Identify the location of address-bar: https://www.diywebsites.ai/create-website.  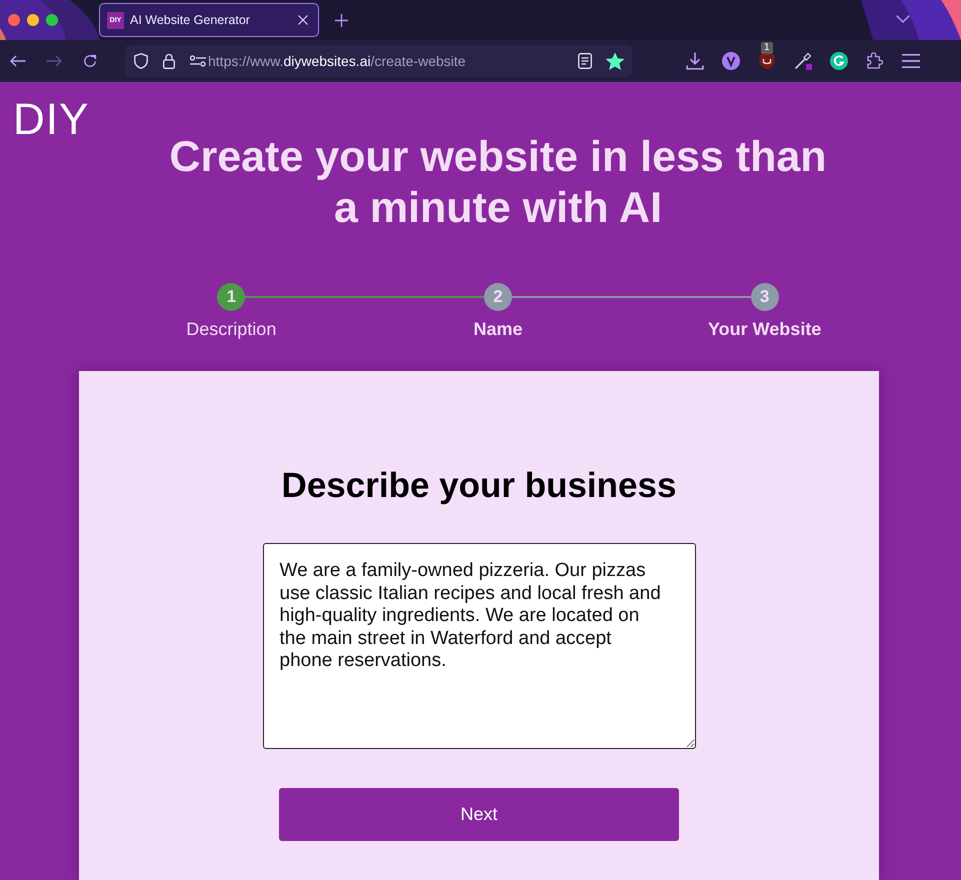
(378, 61).